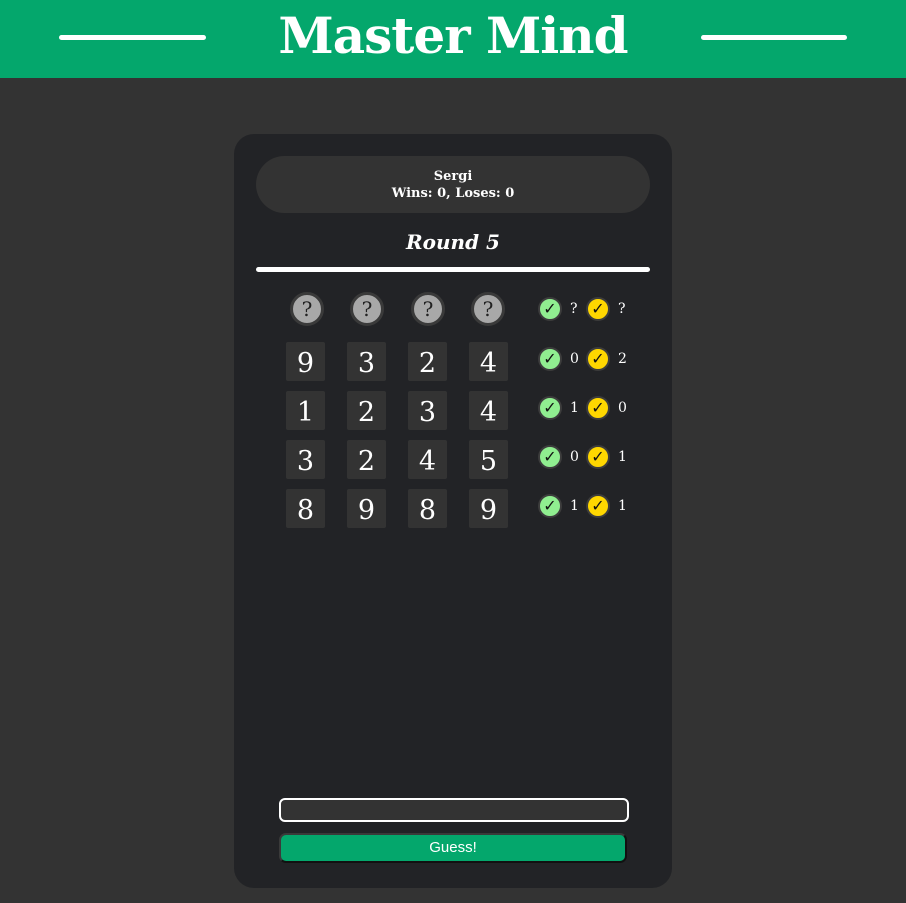  Describe the element at coordinates (454, 810) in the screenshot. I see `guess-input` at that location.